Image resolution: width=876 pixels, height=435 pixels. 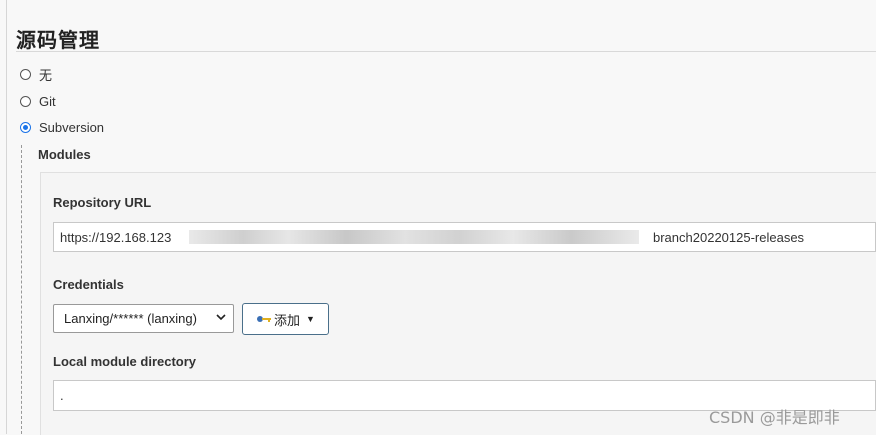 What do you see at coordinates (88, 284) in the screenshot?
I see `credentials-label: Credentials` at bounding box center [88, 284].